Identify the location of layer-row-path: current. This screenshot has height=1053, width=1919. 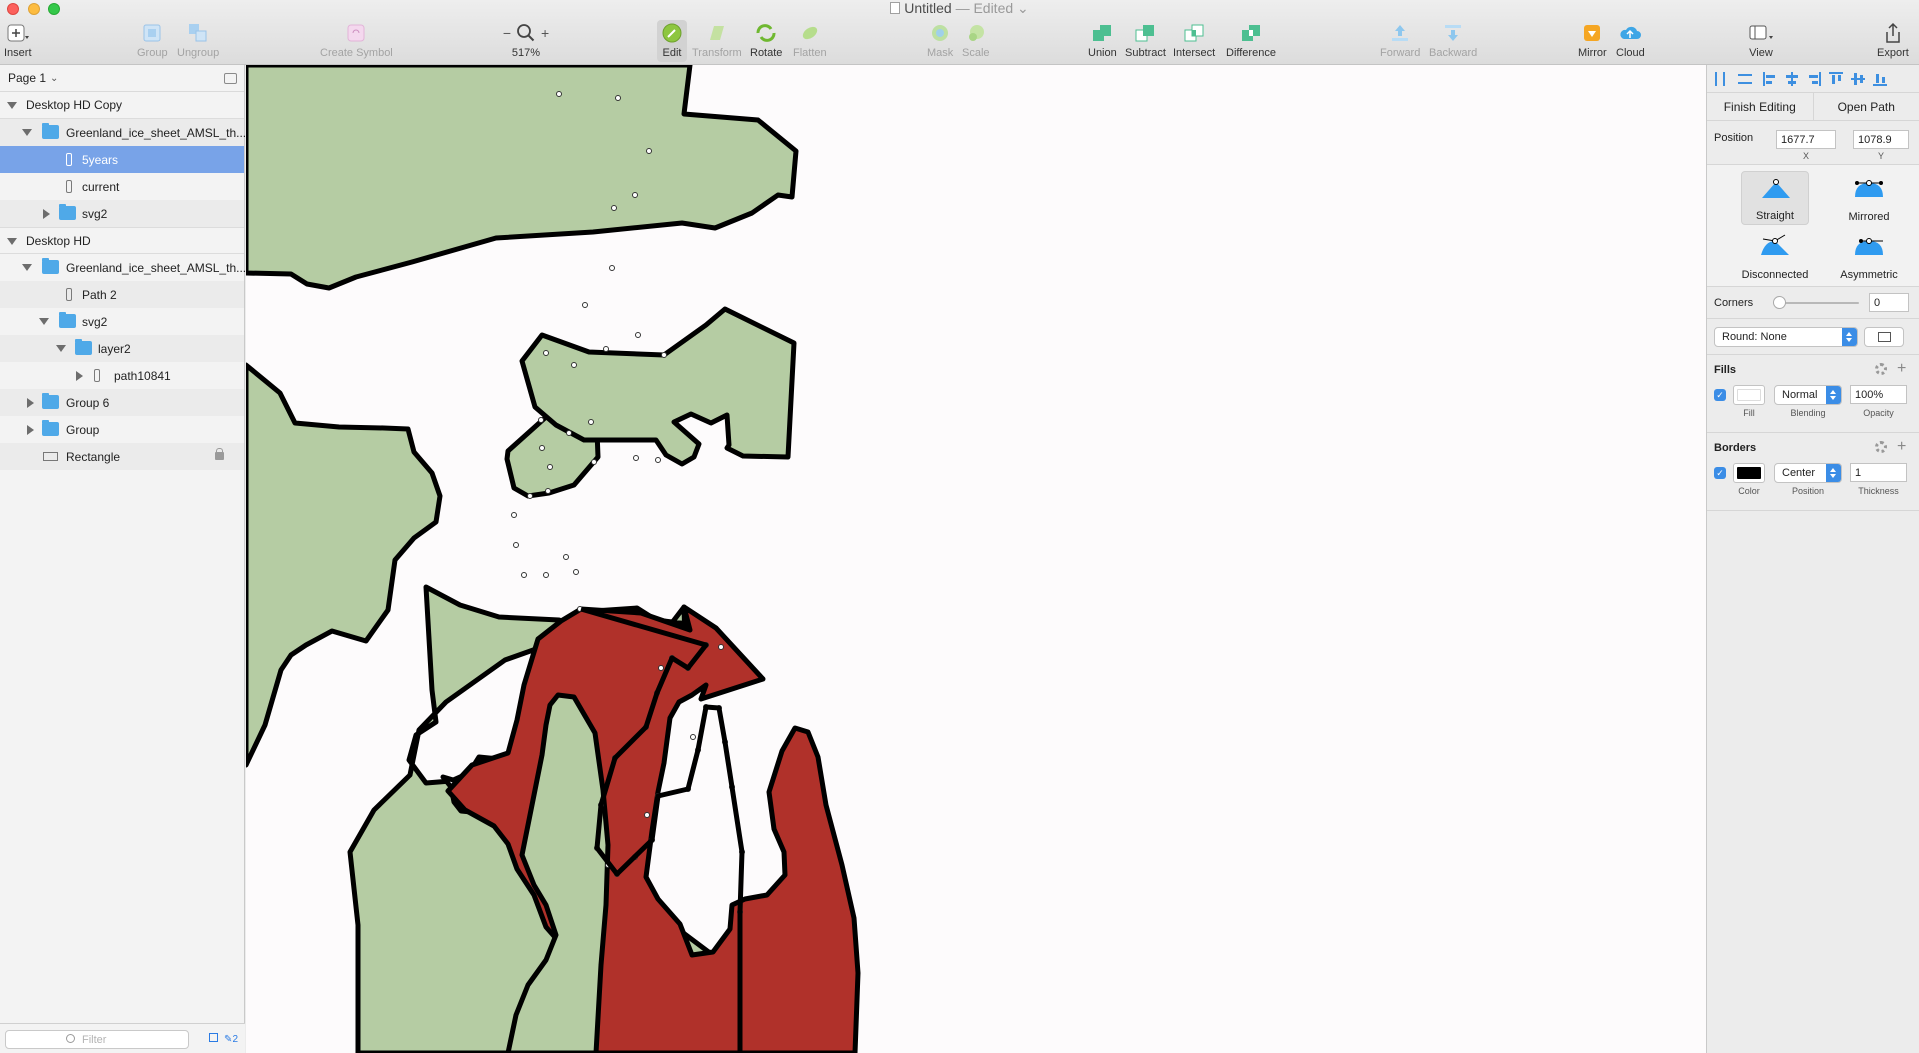
(122, 186).